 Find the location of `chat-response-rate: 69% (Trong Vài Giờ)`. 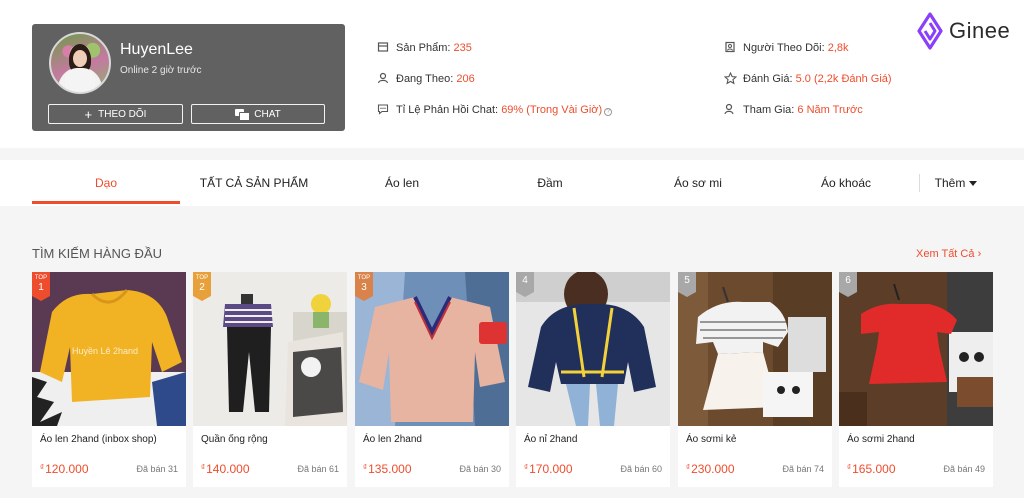

chat-response-rate: 69% (Trong Vài Giờ) is located at coordinates (552, 110).